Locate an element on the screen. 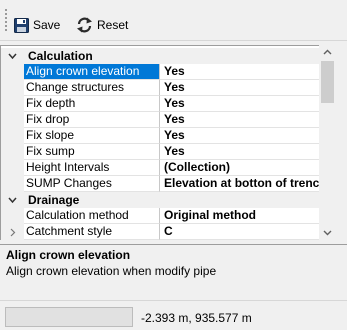 The height and width of the screenshot is (330, 347). property-name: Catchment style is located at coordinates (92, 232).